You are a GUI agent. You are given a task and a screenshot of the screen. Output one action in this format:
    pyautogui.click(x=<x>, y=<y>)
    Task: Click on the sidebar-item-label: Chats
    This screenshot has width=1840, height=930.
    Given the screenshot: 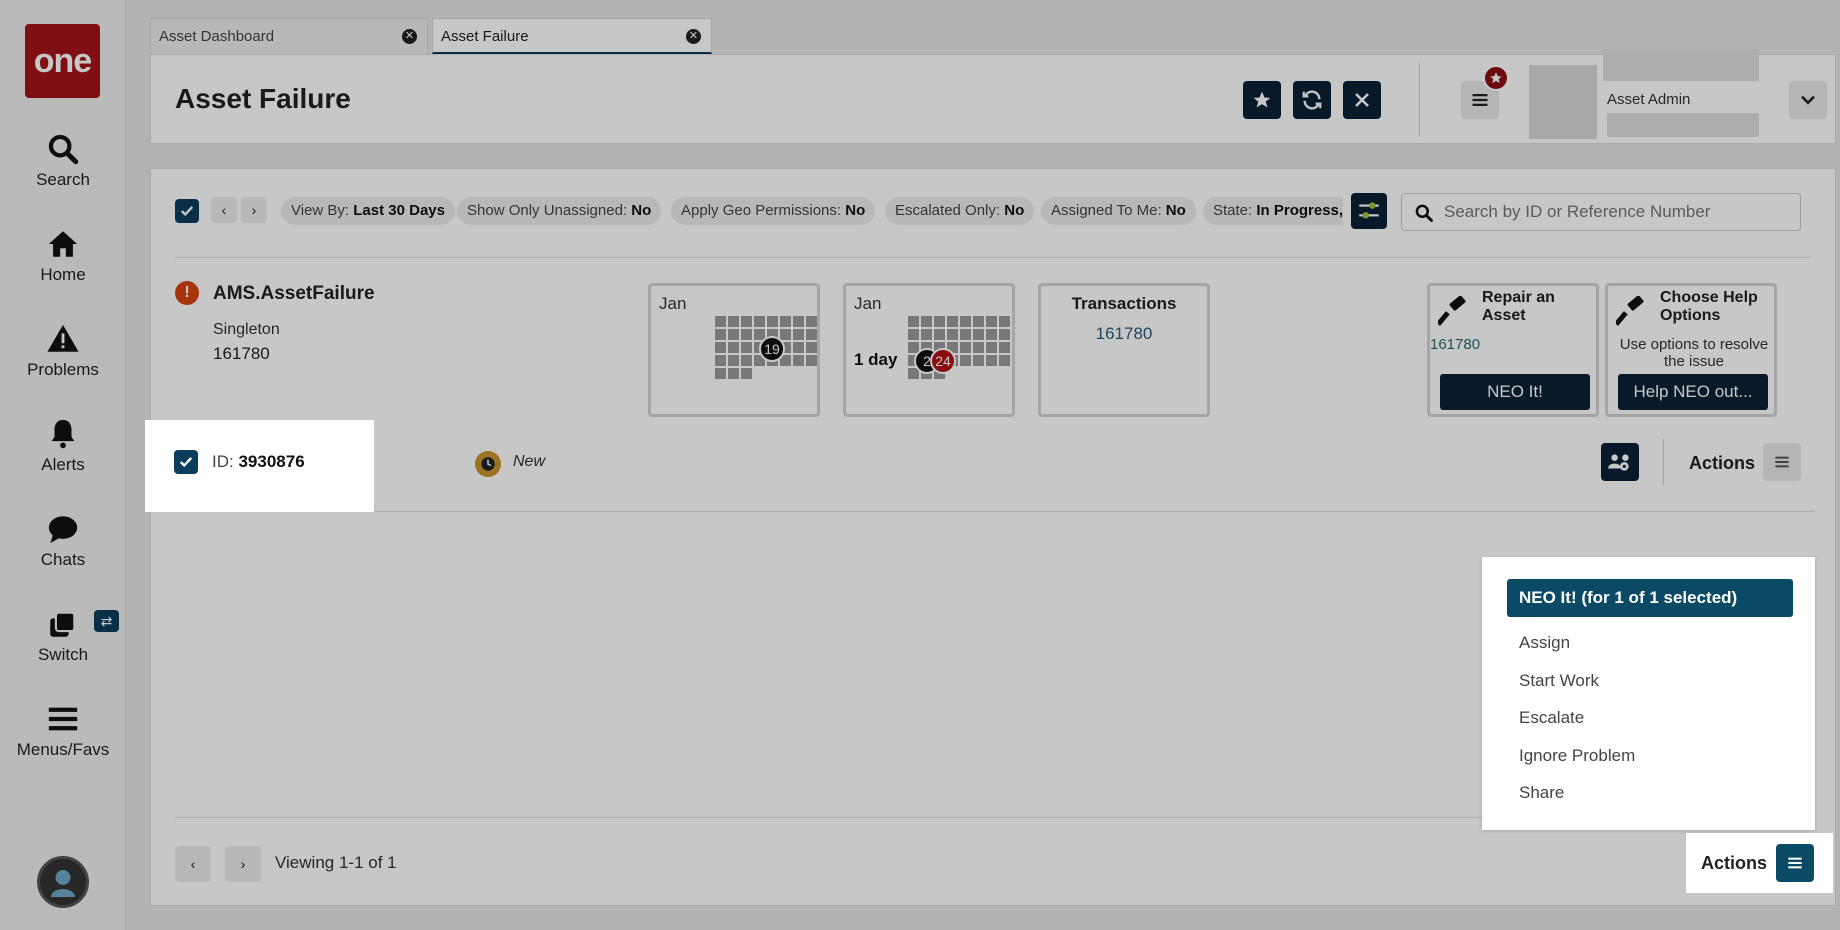 What is the action you would take?
    pyautogui.click(x=63, y=559)
    